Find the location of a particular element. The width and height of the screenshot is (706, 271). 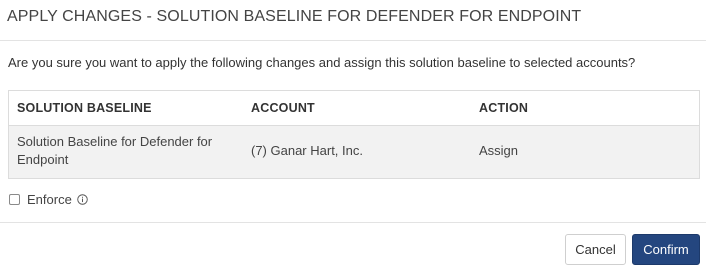

header-account: ACCOUNT is located at coordinates (283, 108).